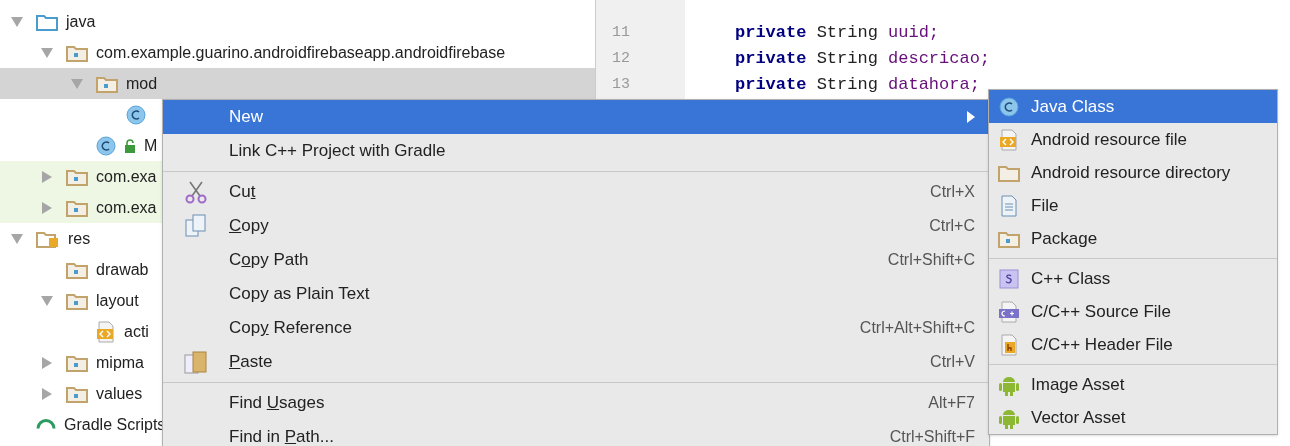 This screenshot has width=1290, height=446. What do you see at coordinates (1109, 139) in the screenshot?
I see `menu-item-label: Android resource file` at bounding box center [1109, 139].